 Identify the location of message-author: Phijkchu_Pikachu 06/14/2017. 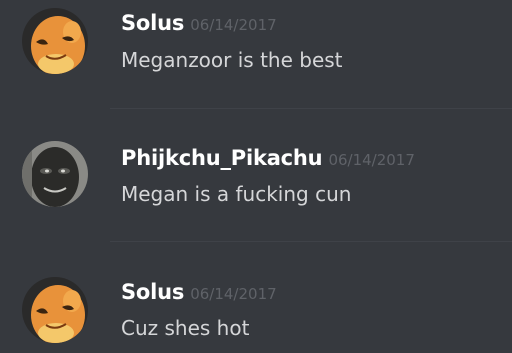
(268, 158).